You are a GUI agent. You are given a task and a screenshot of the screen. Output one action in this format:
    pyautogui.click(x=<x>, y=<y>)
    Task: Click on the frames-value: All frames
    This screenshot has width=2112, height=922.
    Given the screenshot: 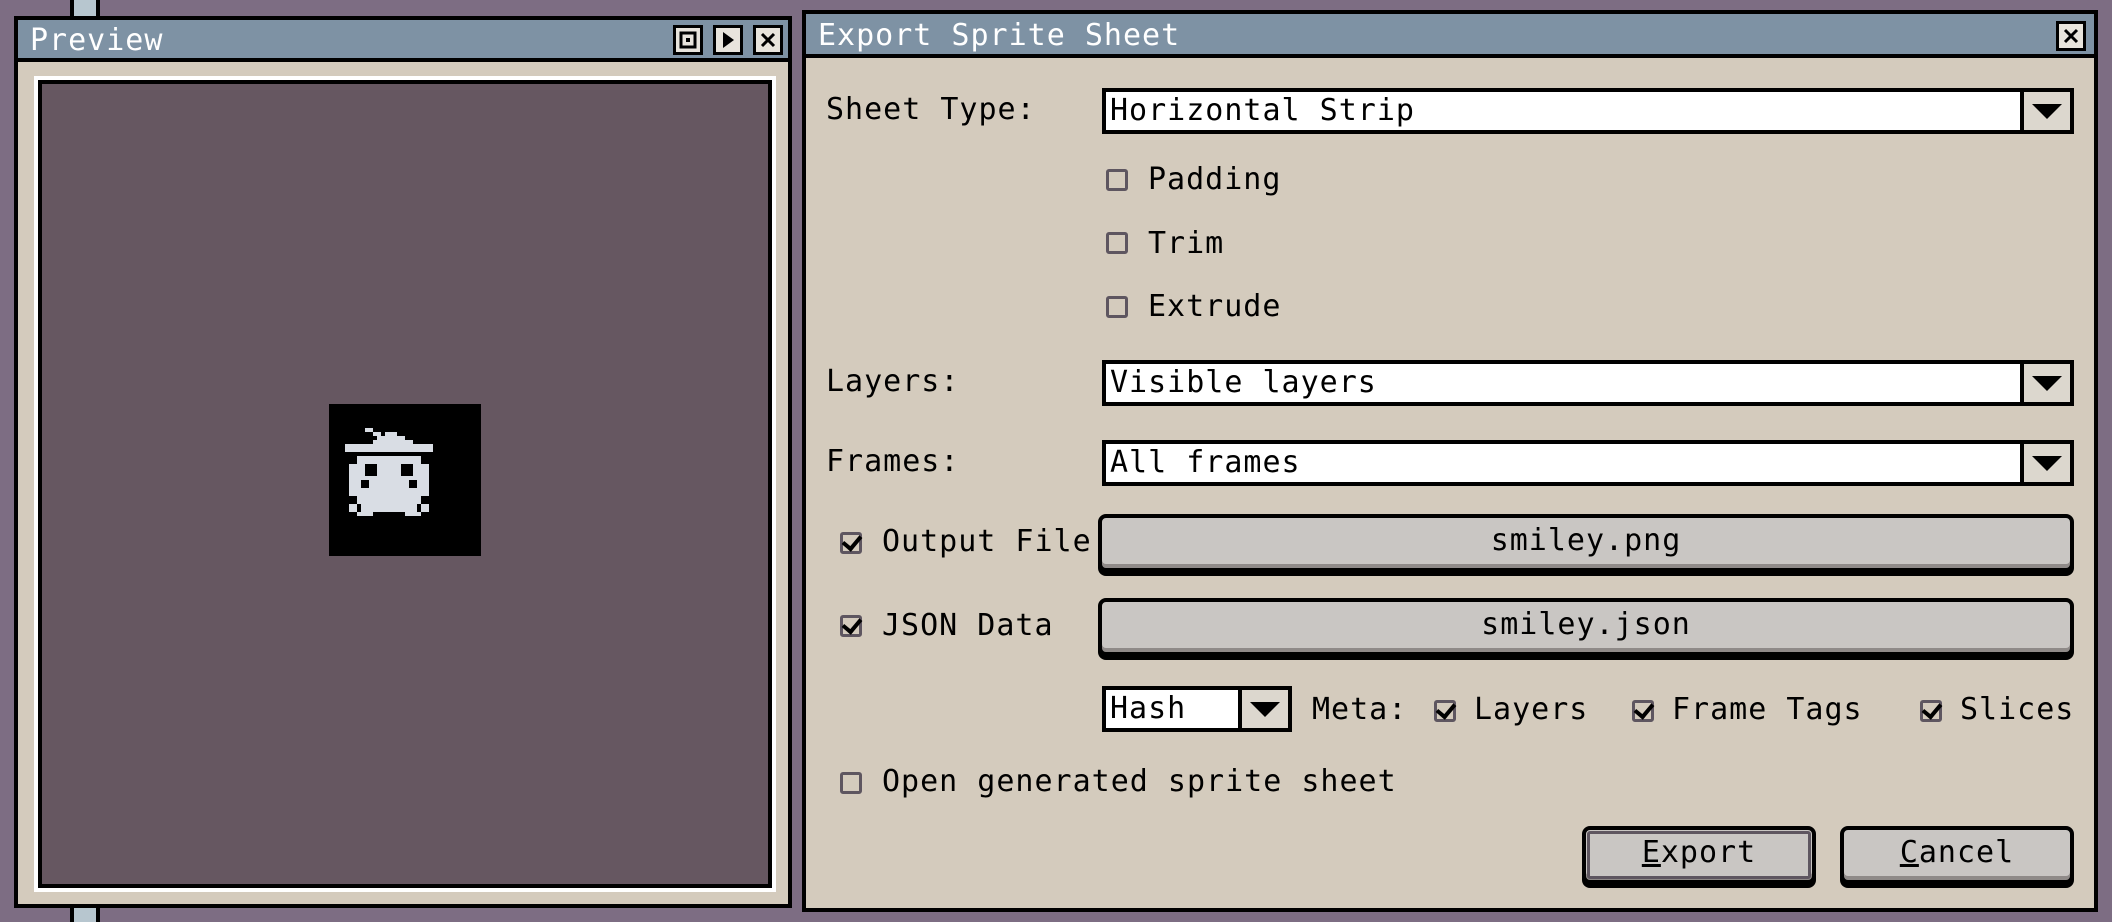 What is the action you would take?
    pyautogui.click(x=1205, y=462)
    